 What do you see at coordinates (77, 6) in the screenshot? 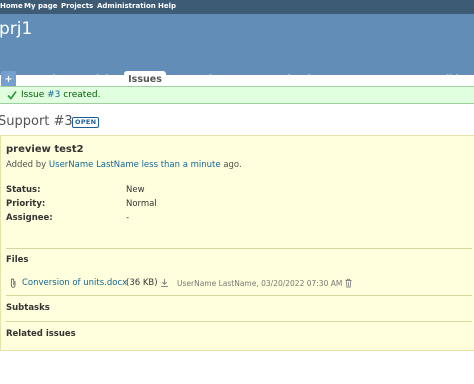
I see `top-menu-projects: Projects` at bounding box center [77, 6].